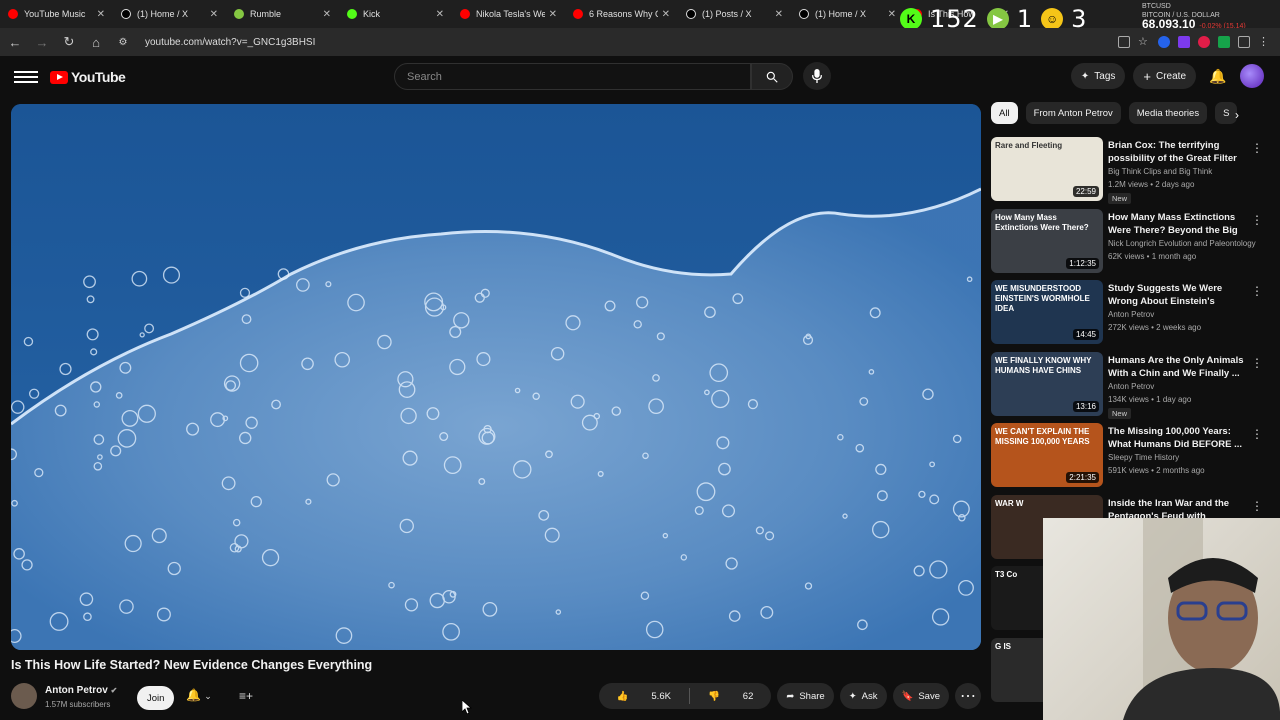 Image resolution: width=1280 pixels, height=720 pixels. I want to click on create-button: + Create, so click(1164, 76).